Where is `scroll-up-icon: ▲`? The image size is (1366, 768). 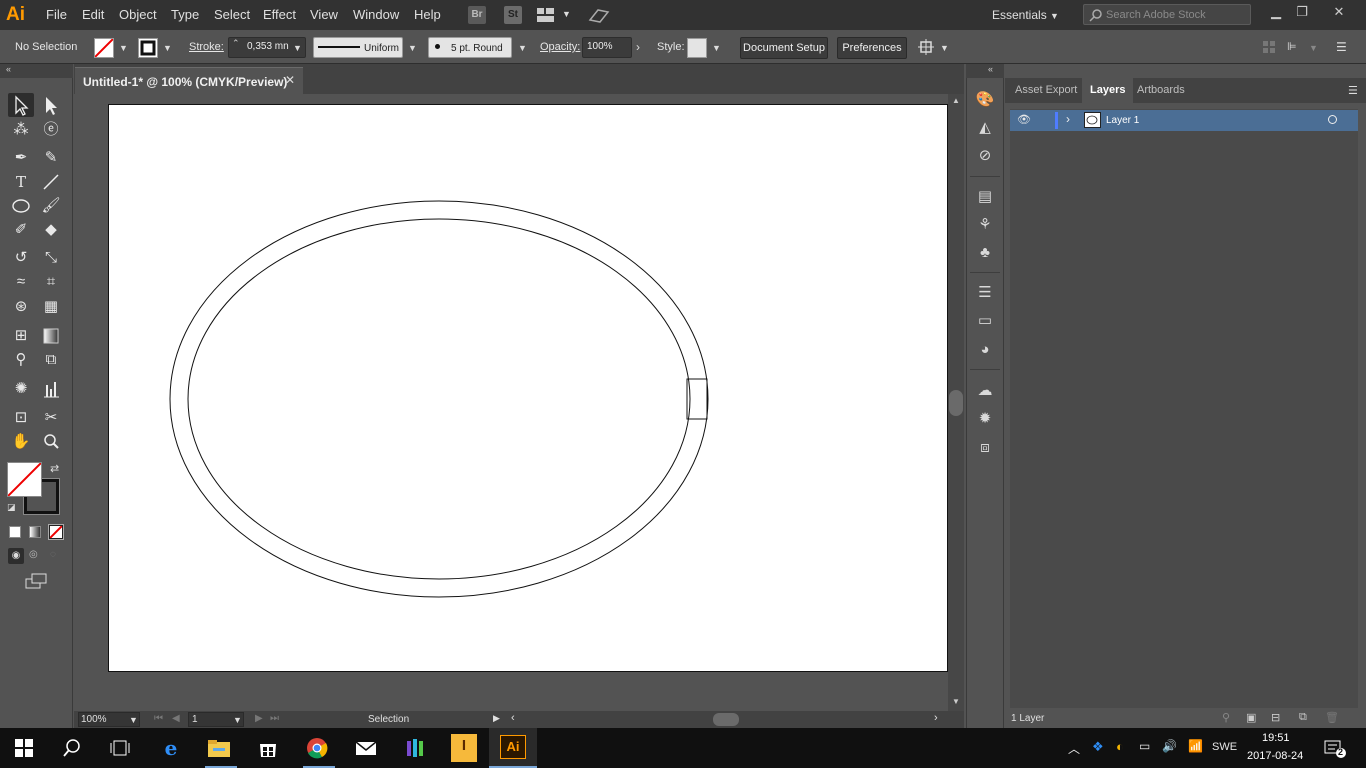 scroll-up-icon: ▲ is located at coordinates (956, 100).